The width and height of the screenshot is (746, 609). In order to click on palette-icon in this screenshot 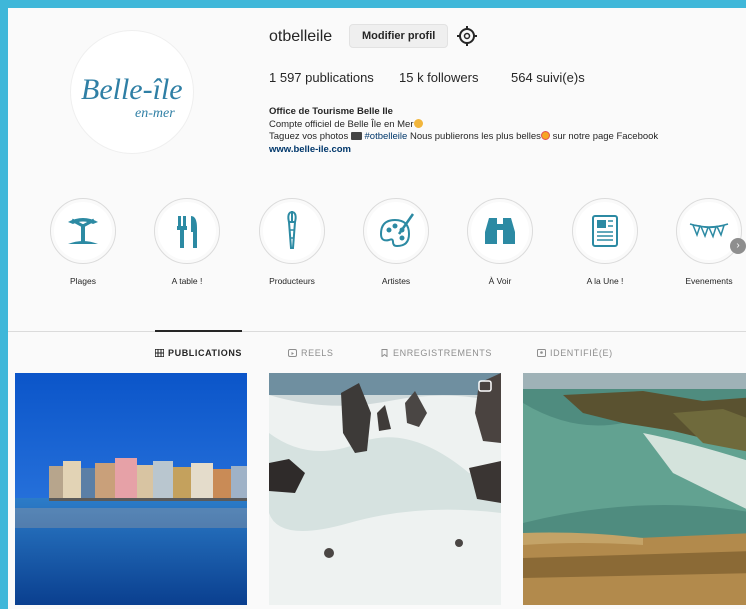, I will do `click(397, 230)`.